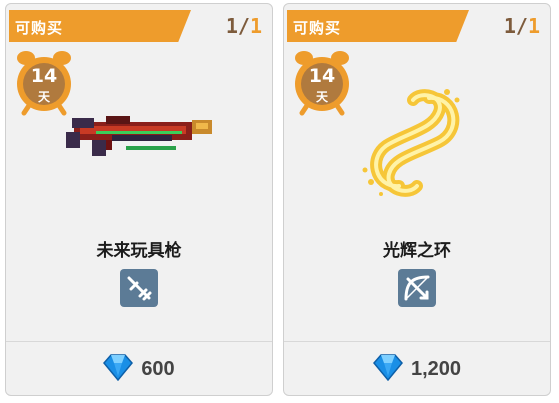  What do you see at coordinates (139, 369) in the screenshot?
I see `price-button: 600` at bounding box center [139, 369].